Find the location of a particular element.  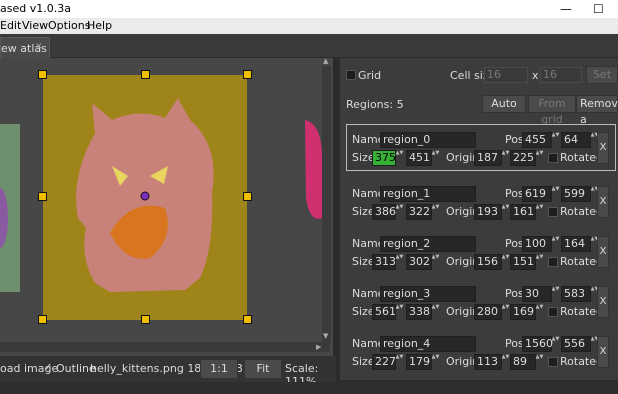

scroll-up-icon: ▲ is located at coordinates (325, 61).